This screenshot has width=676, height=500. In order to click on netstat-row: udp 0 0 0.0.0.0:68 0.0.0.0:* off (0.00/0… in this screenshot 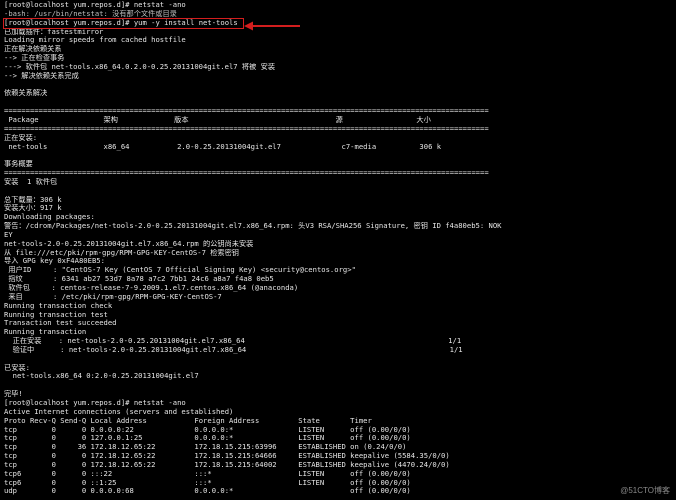, I will do `click(207, 491)`.